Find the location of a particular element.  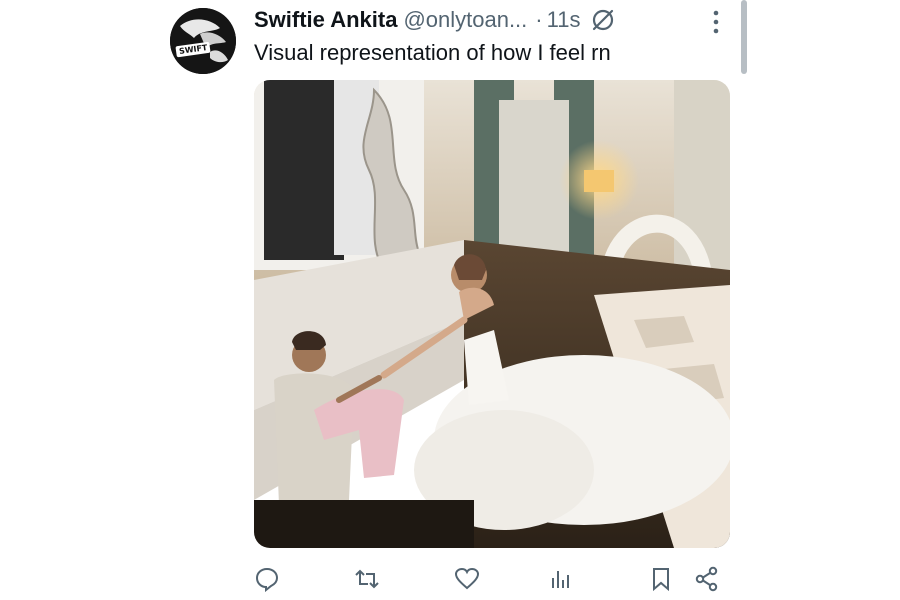

timestamp: 11s is located at coordinates (564, 20).